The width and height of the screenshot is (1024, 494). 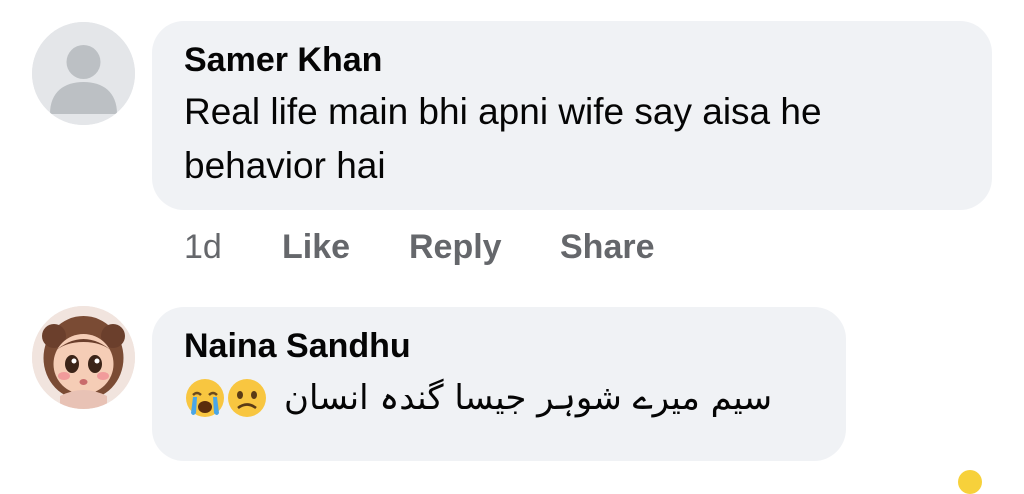 I want to click on like-button: Like, so click(x=316, y=247).